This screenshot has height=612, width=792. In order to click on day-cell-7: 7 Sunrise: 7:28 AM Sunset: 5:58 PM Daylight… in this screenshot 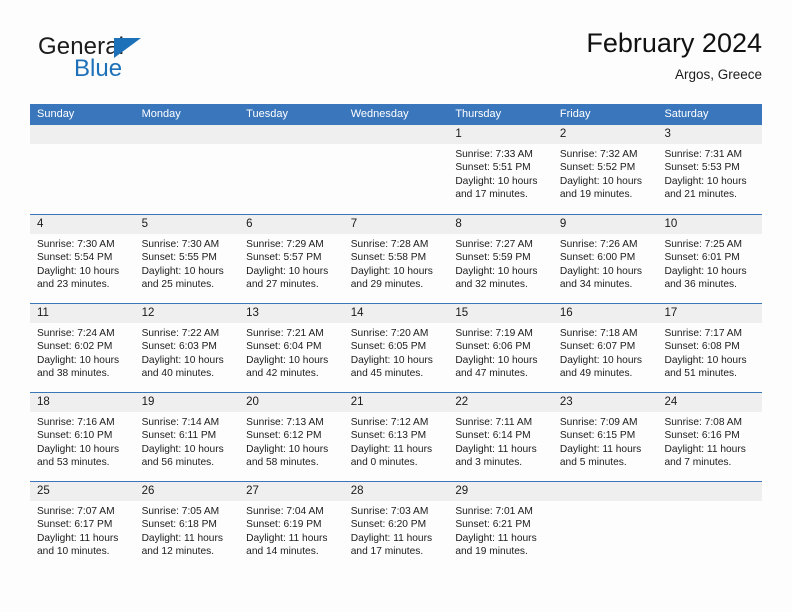, I will do `click(396, 259)`.